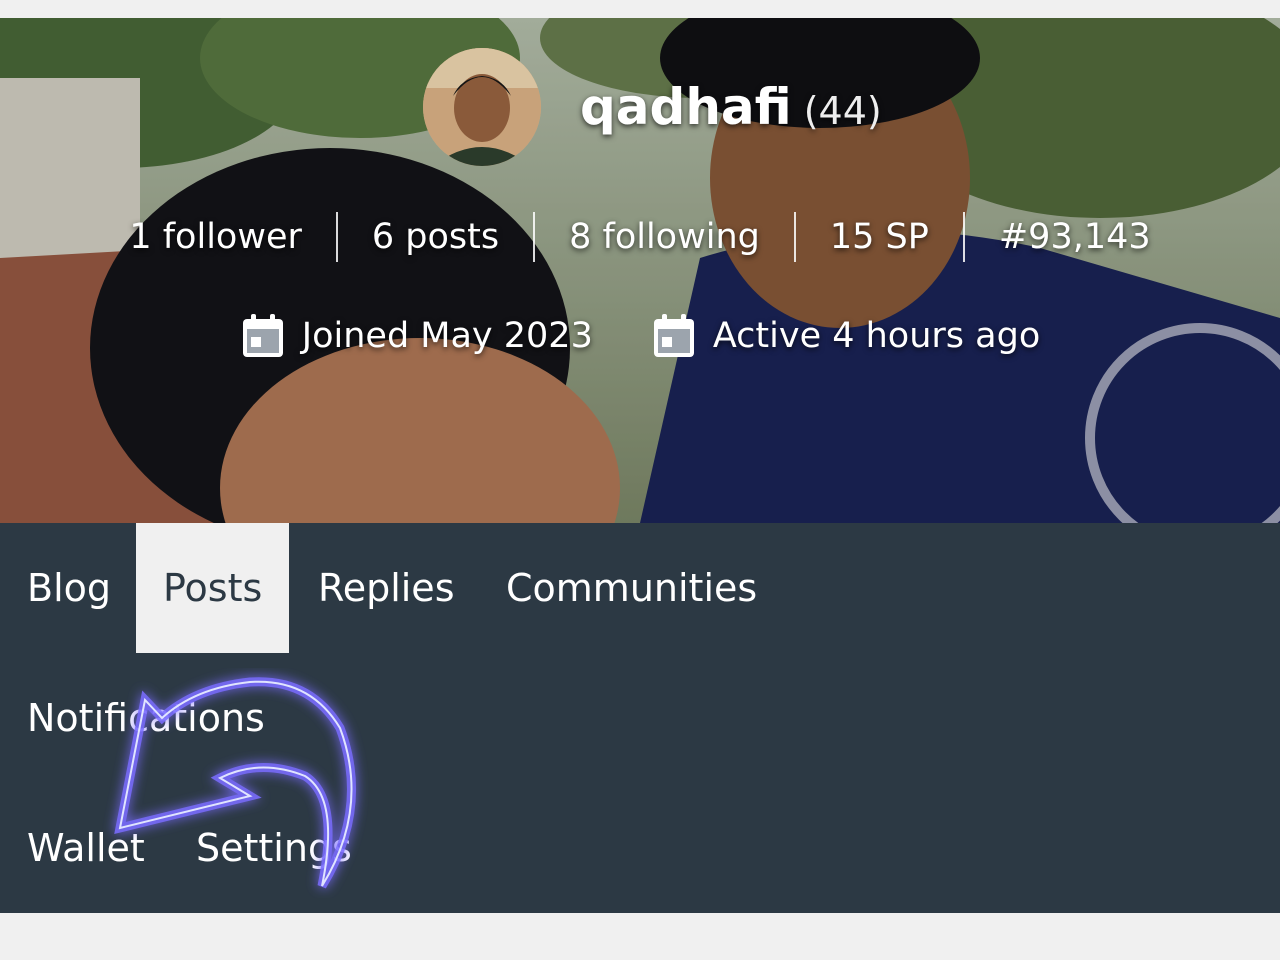  Describe the element at coordinates (215, 237) in the screenshot. I see `followers-count: 1 follower` at that location.